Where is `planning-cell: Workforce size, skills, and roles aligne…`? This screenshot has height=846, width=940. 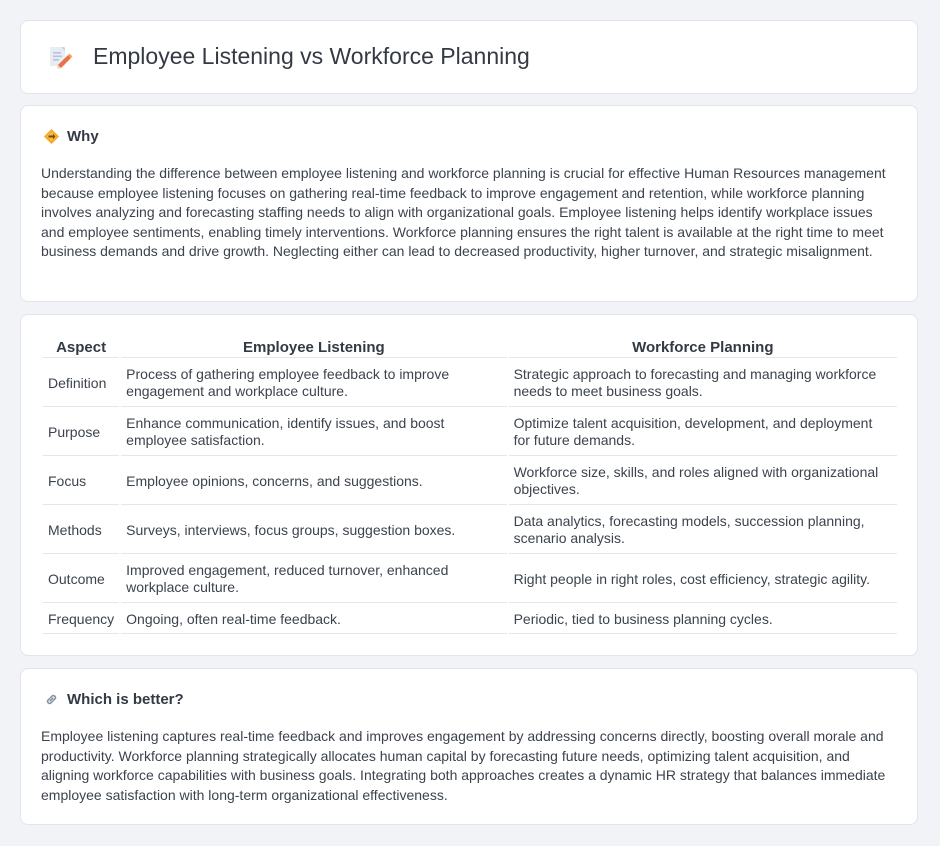 planning-cell: Workforce size, skills, and roles aligne… is located at coordinates (702, 481).